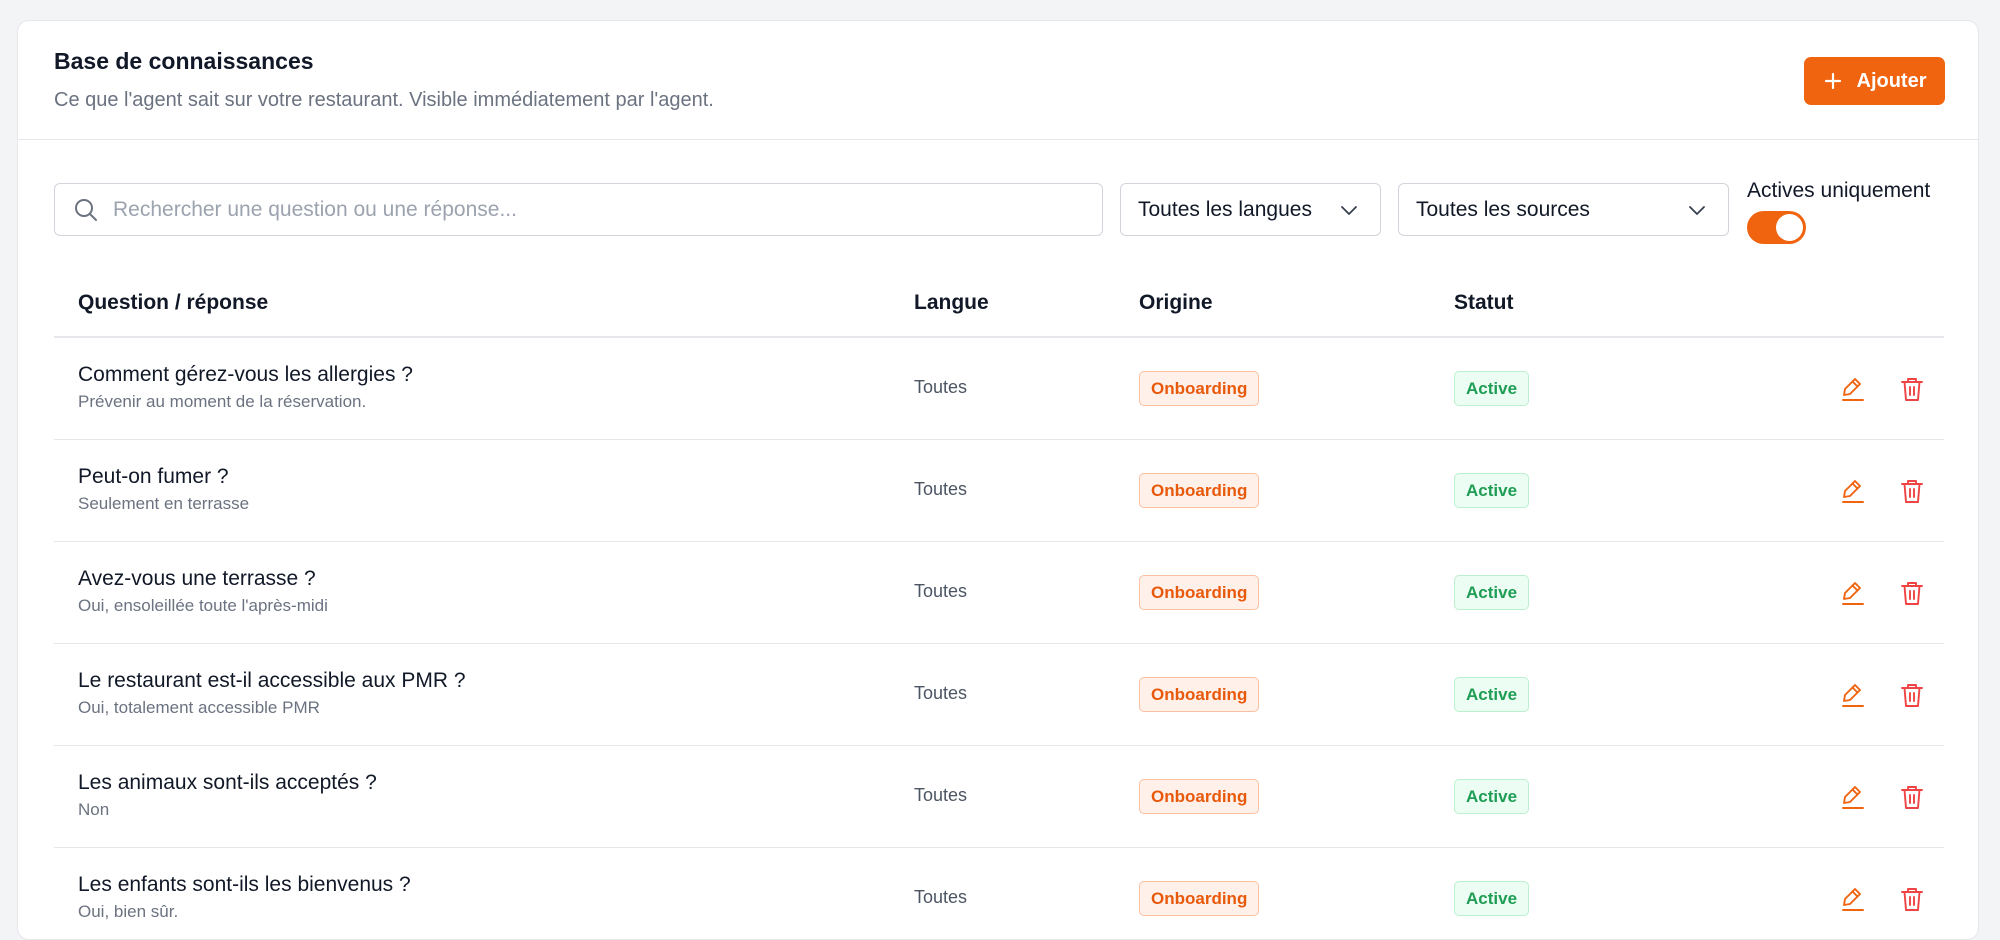 The height and width of the screenshot is (940, 2000). What do you see at coordinates (94, 809) in the screenshot?
I see `answer-text: Non` at bounding box center [94, 809].